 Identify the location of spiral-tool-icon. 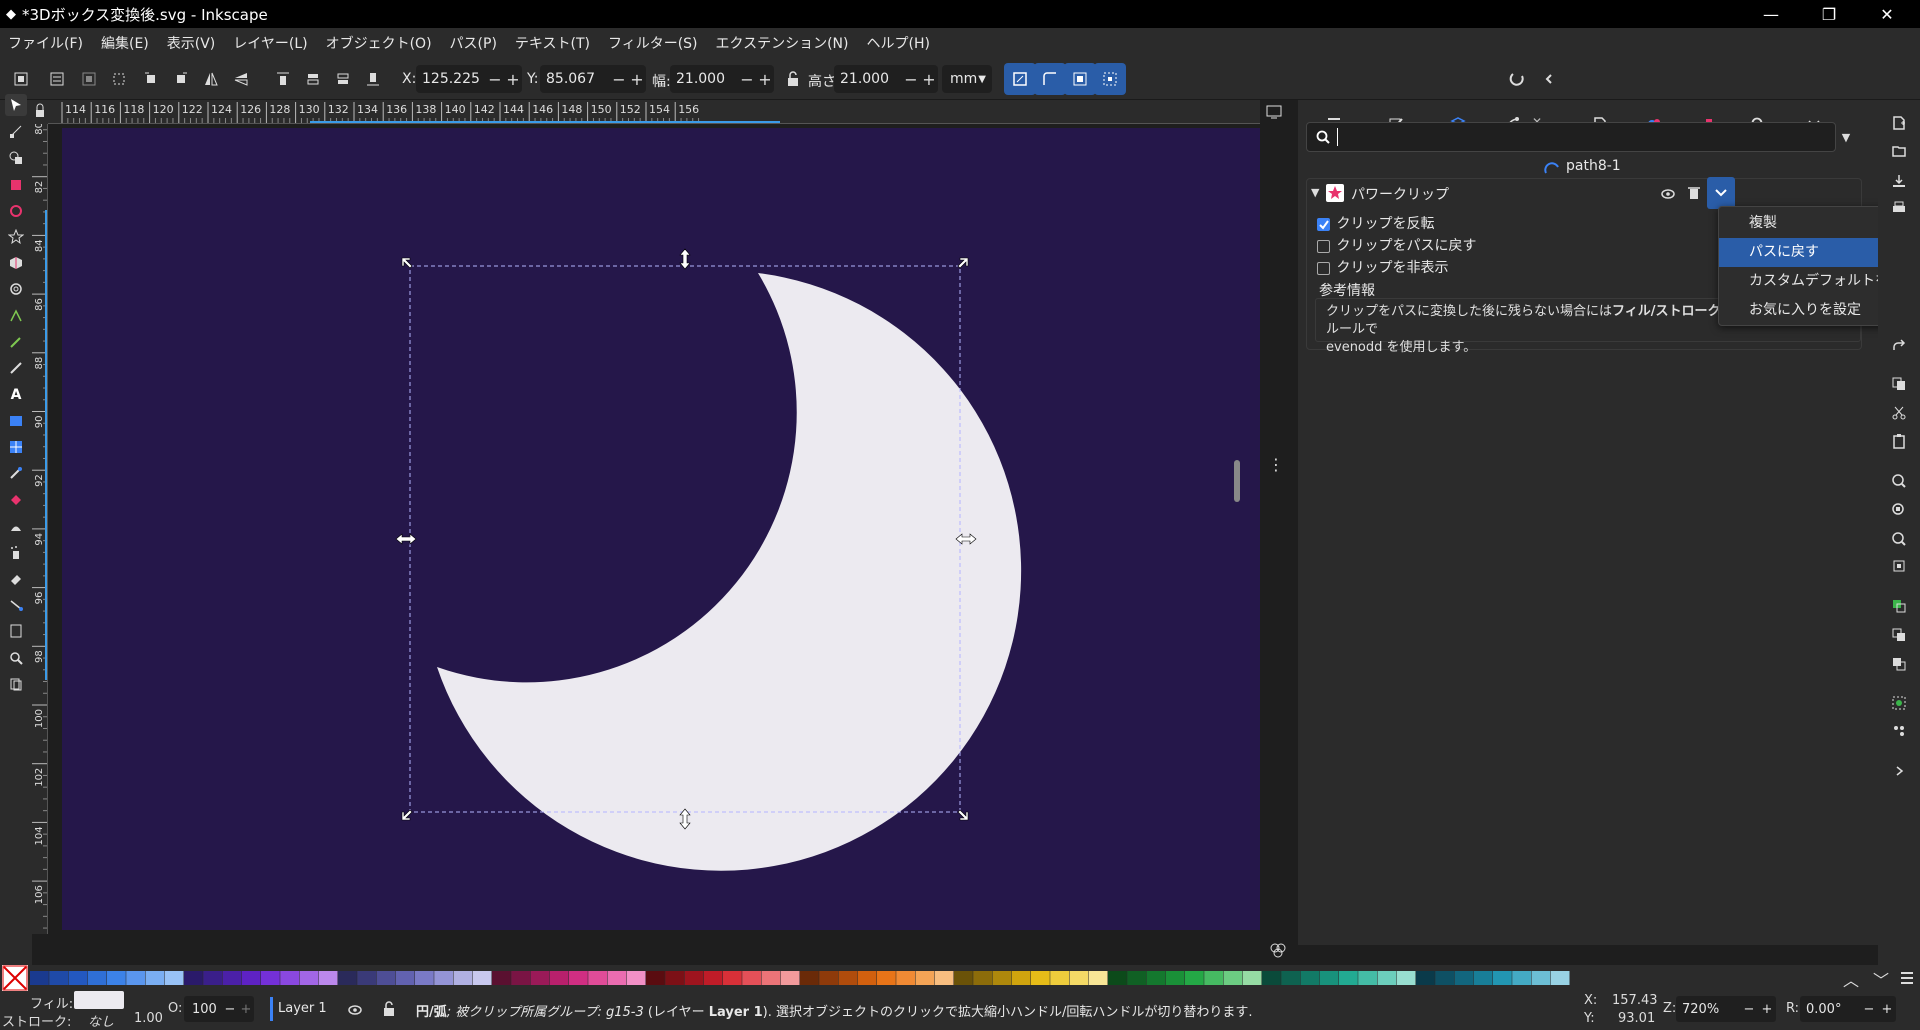
(16, 289).